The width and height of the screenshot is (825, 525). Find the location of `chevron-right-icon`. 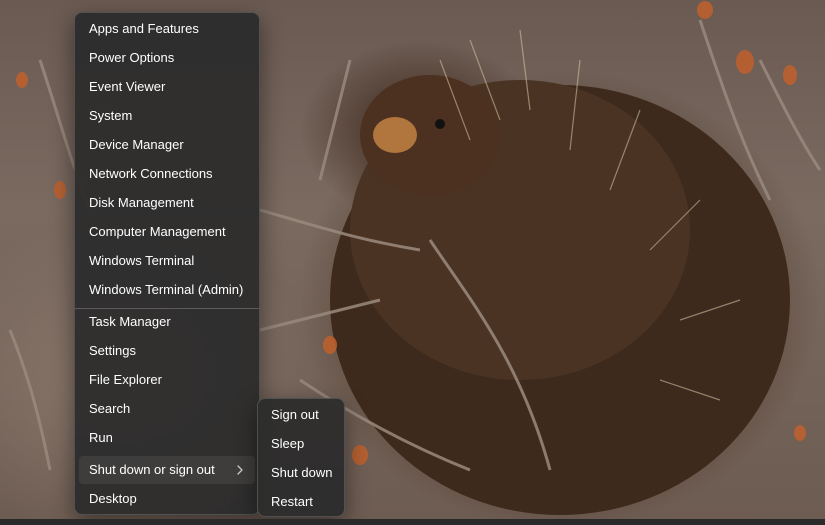

chevron-right-icon is located at coordinates (240, 470).